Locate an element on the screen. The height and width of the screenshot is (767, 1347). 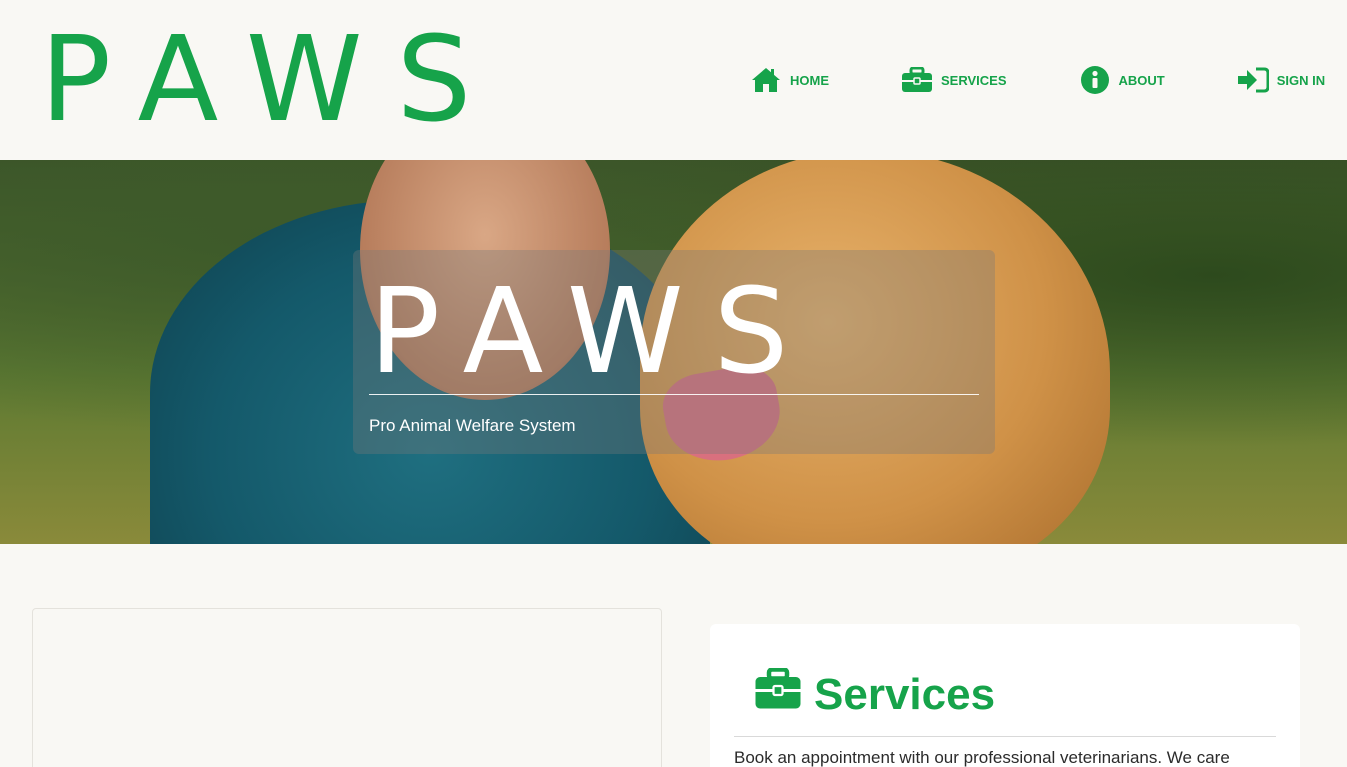
sign-in-icon is located at coordinates (1253, 80).